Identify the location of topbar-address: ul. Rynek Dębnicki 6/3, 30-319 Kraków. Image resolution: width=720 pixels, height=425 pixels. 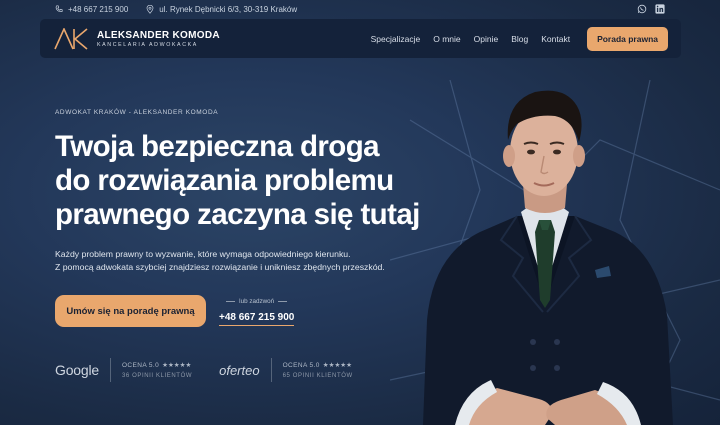
(222, 9).